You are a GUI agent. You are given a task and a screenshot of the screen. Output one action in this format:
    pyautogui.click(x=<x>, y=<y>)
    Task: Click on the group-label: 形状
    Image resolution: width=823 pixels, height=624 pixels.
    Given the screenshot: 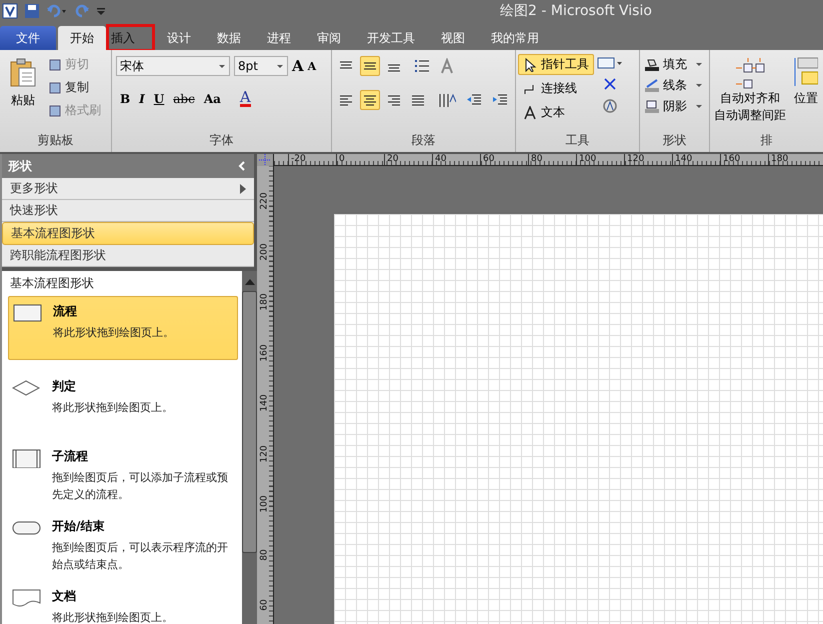 What is the action you would take?
    pyautogui.click(x=675, y=140)
    